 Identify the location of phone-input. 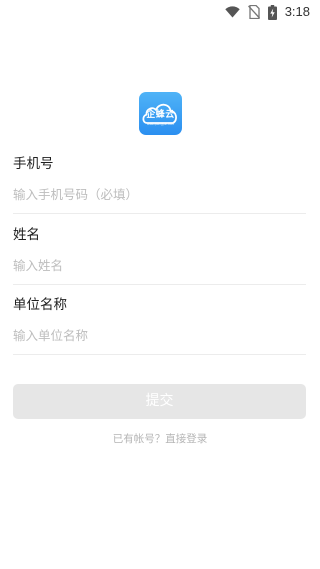
(159, 194).